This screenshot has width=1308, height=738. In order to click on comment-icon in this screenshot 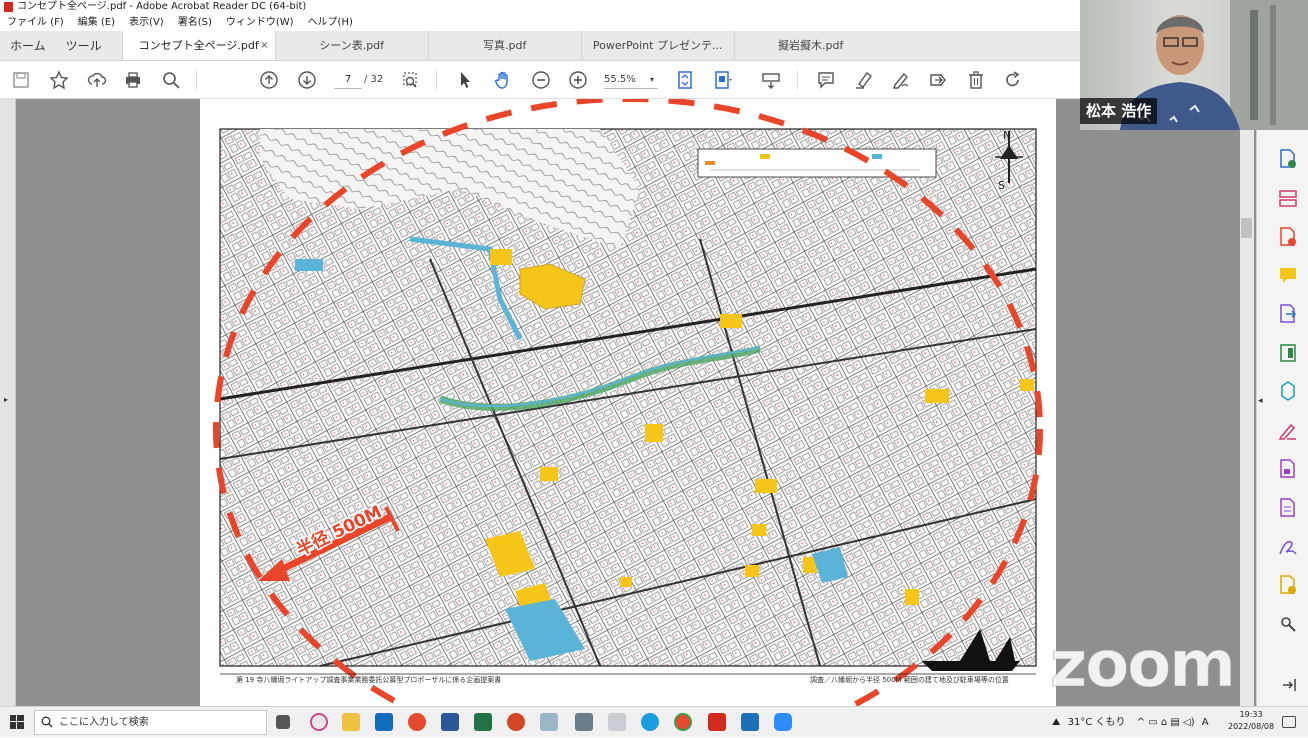, I will do `click(826, 80)`.